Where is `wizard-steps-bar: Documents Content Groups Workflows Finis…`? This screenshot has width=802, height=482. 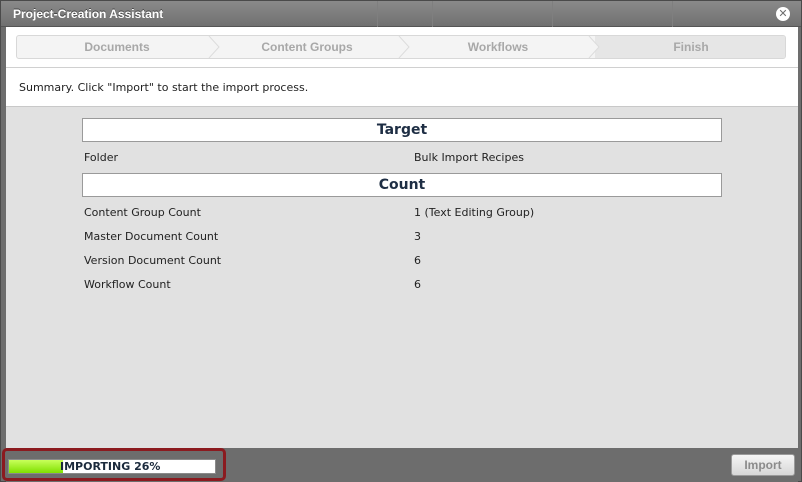
wizard-steps-bar: Documents Content Groups Workflows Finis… is located at coordinates (402, 47).